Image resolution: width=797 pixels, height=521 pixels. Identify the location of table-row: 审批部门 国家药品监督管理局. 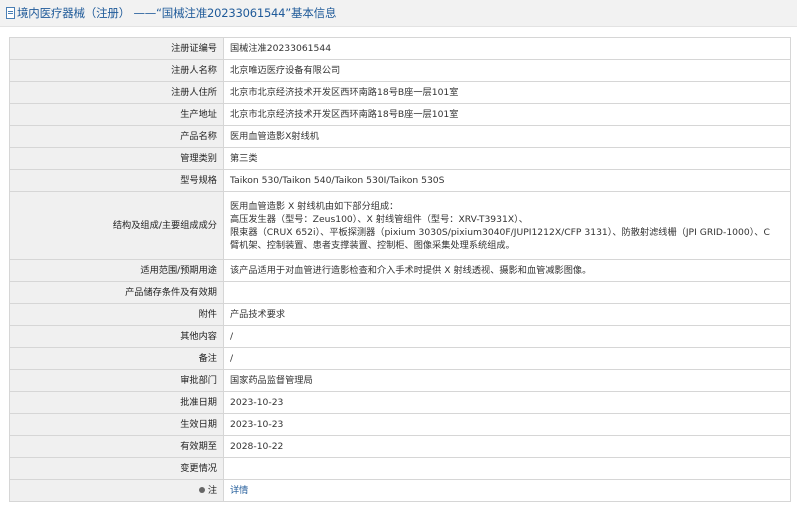
(400, 380).